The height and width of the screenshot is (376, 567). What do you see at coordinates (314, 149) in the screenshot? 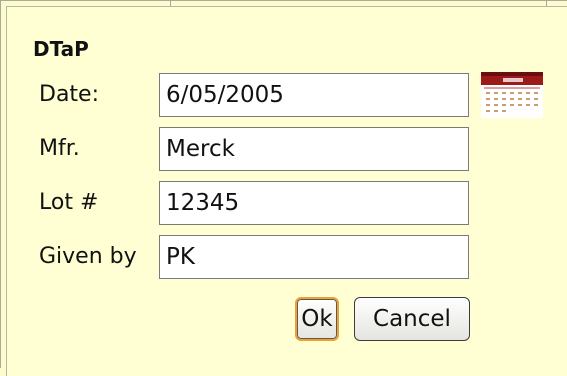
I see `mfr-field` at bounding box center [314, 149].